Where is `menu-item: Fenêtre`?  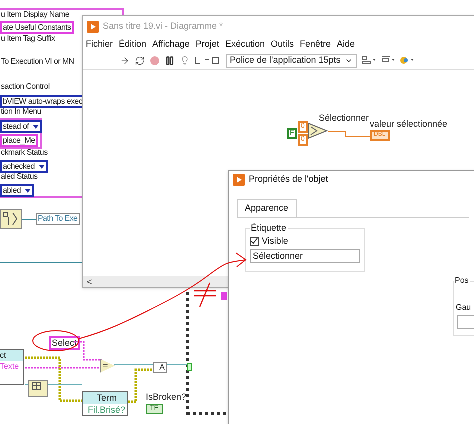 menu-item: Fenêtre is located at coordinates (316, 45).